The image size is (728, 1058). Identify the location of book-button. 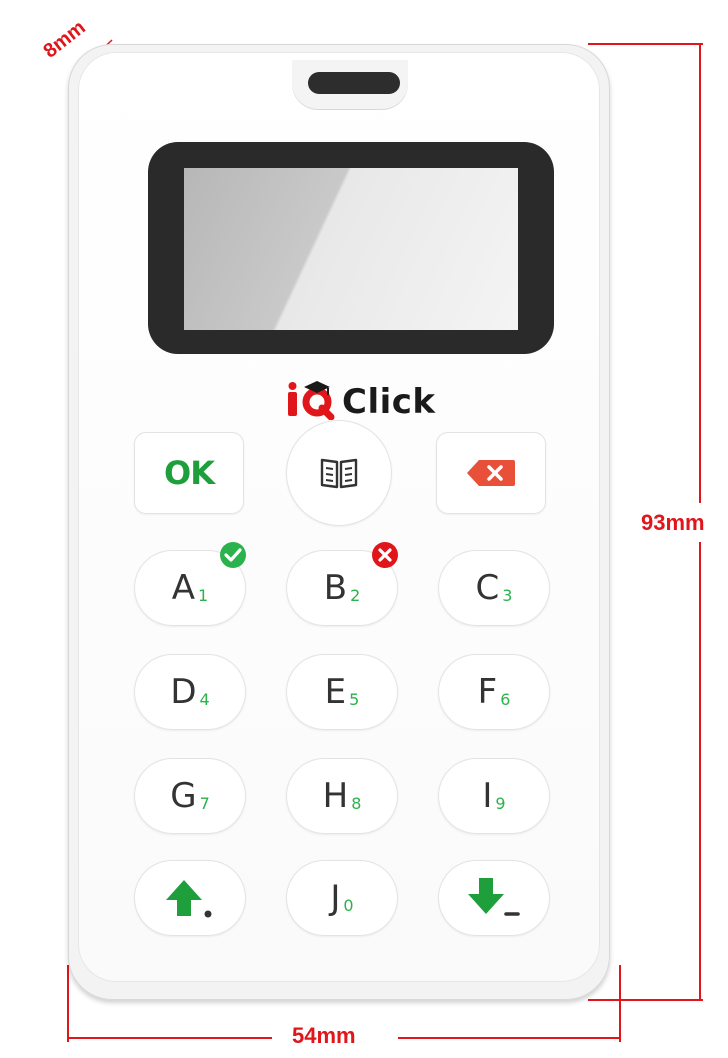
(339, 473).